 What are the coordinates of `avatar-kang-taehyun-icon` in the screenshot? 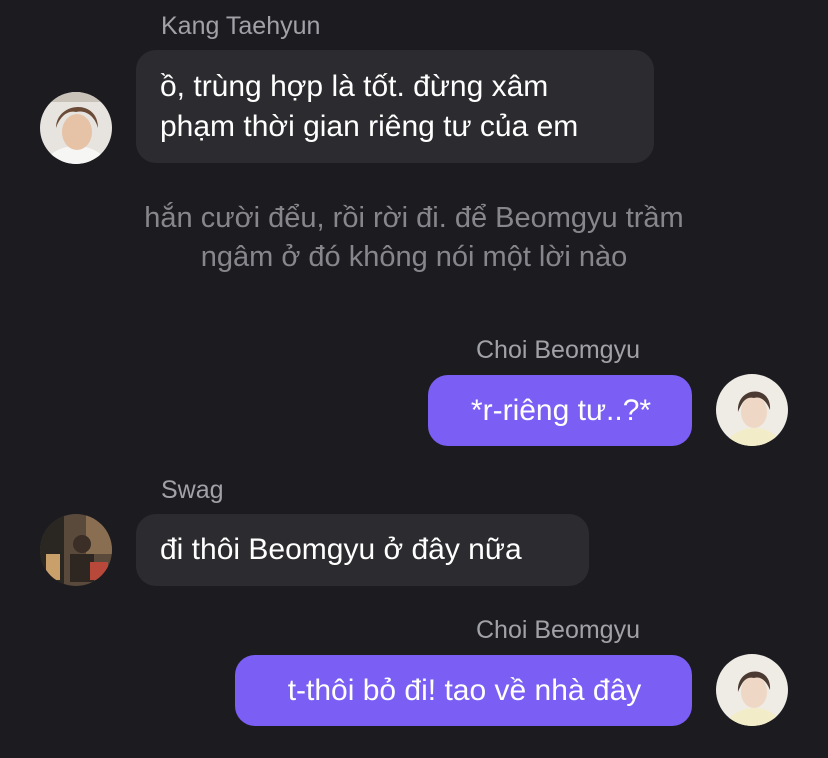 It's located at (76, 128).